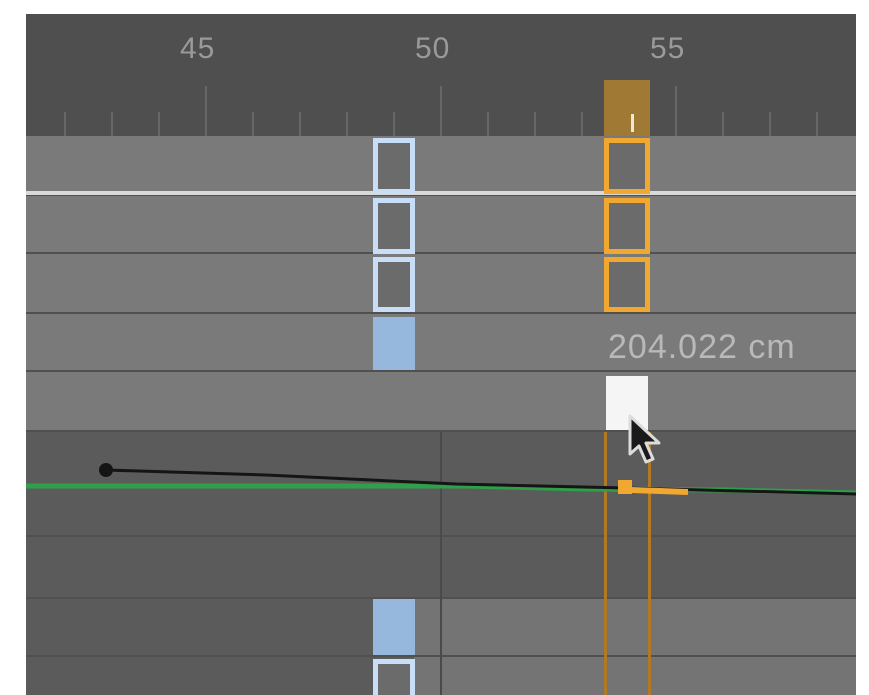  I want to click on mouse-pointer-icon, so click(644, 439).